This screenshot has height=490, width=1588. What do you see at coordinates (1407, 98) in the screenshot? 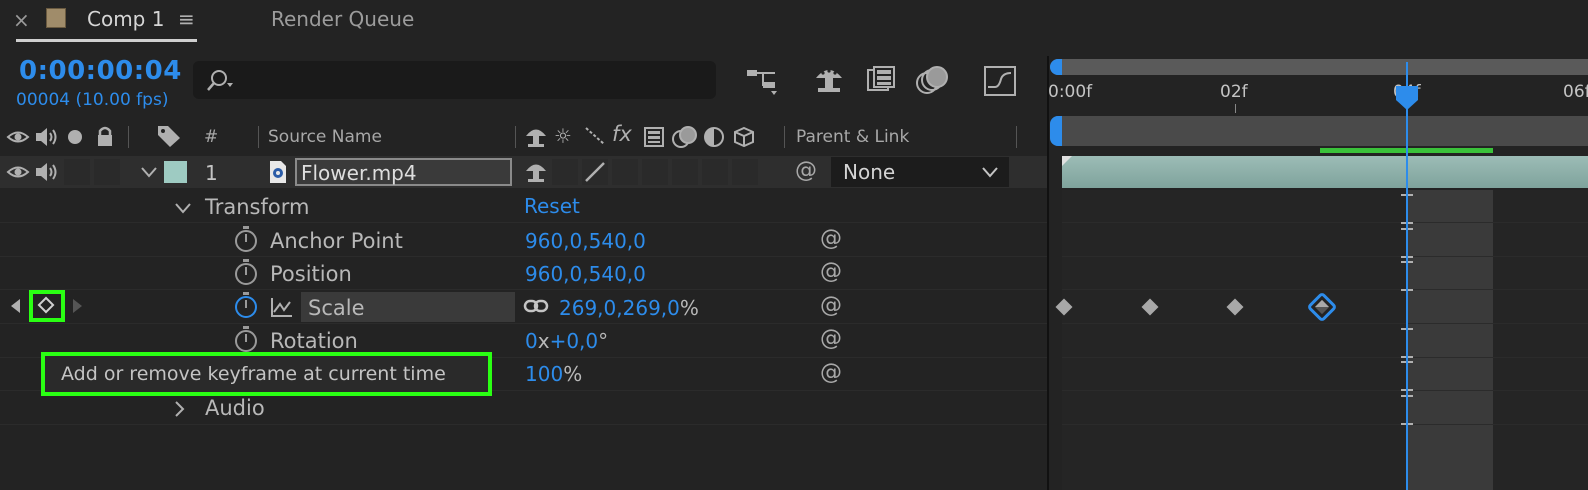
I see `playhead-handle-icon` at bounding box center [1407, 98].